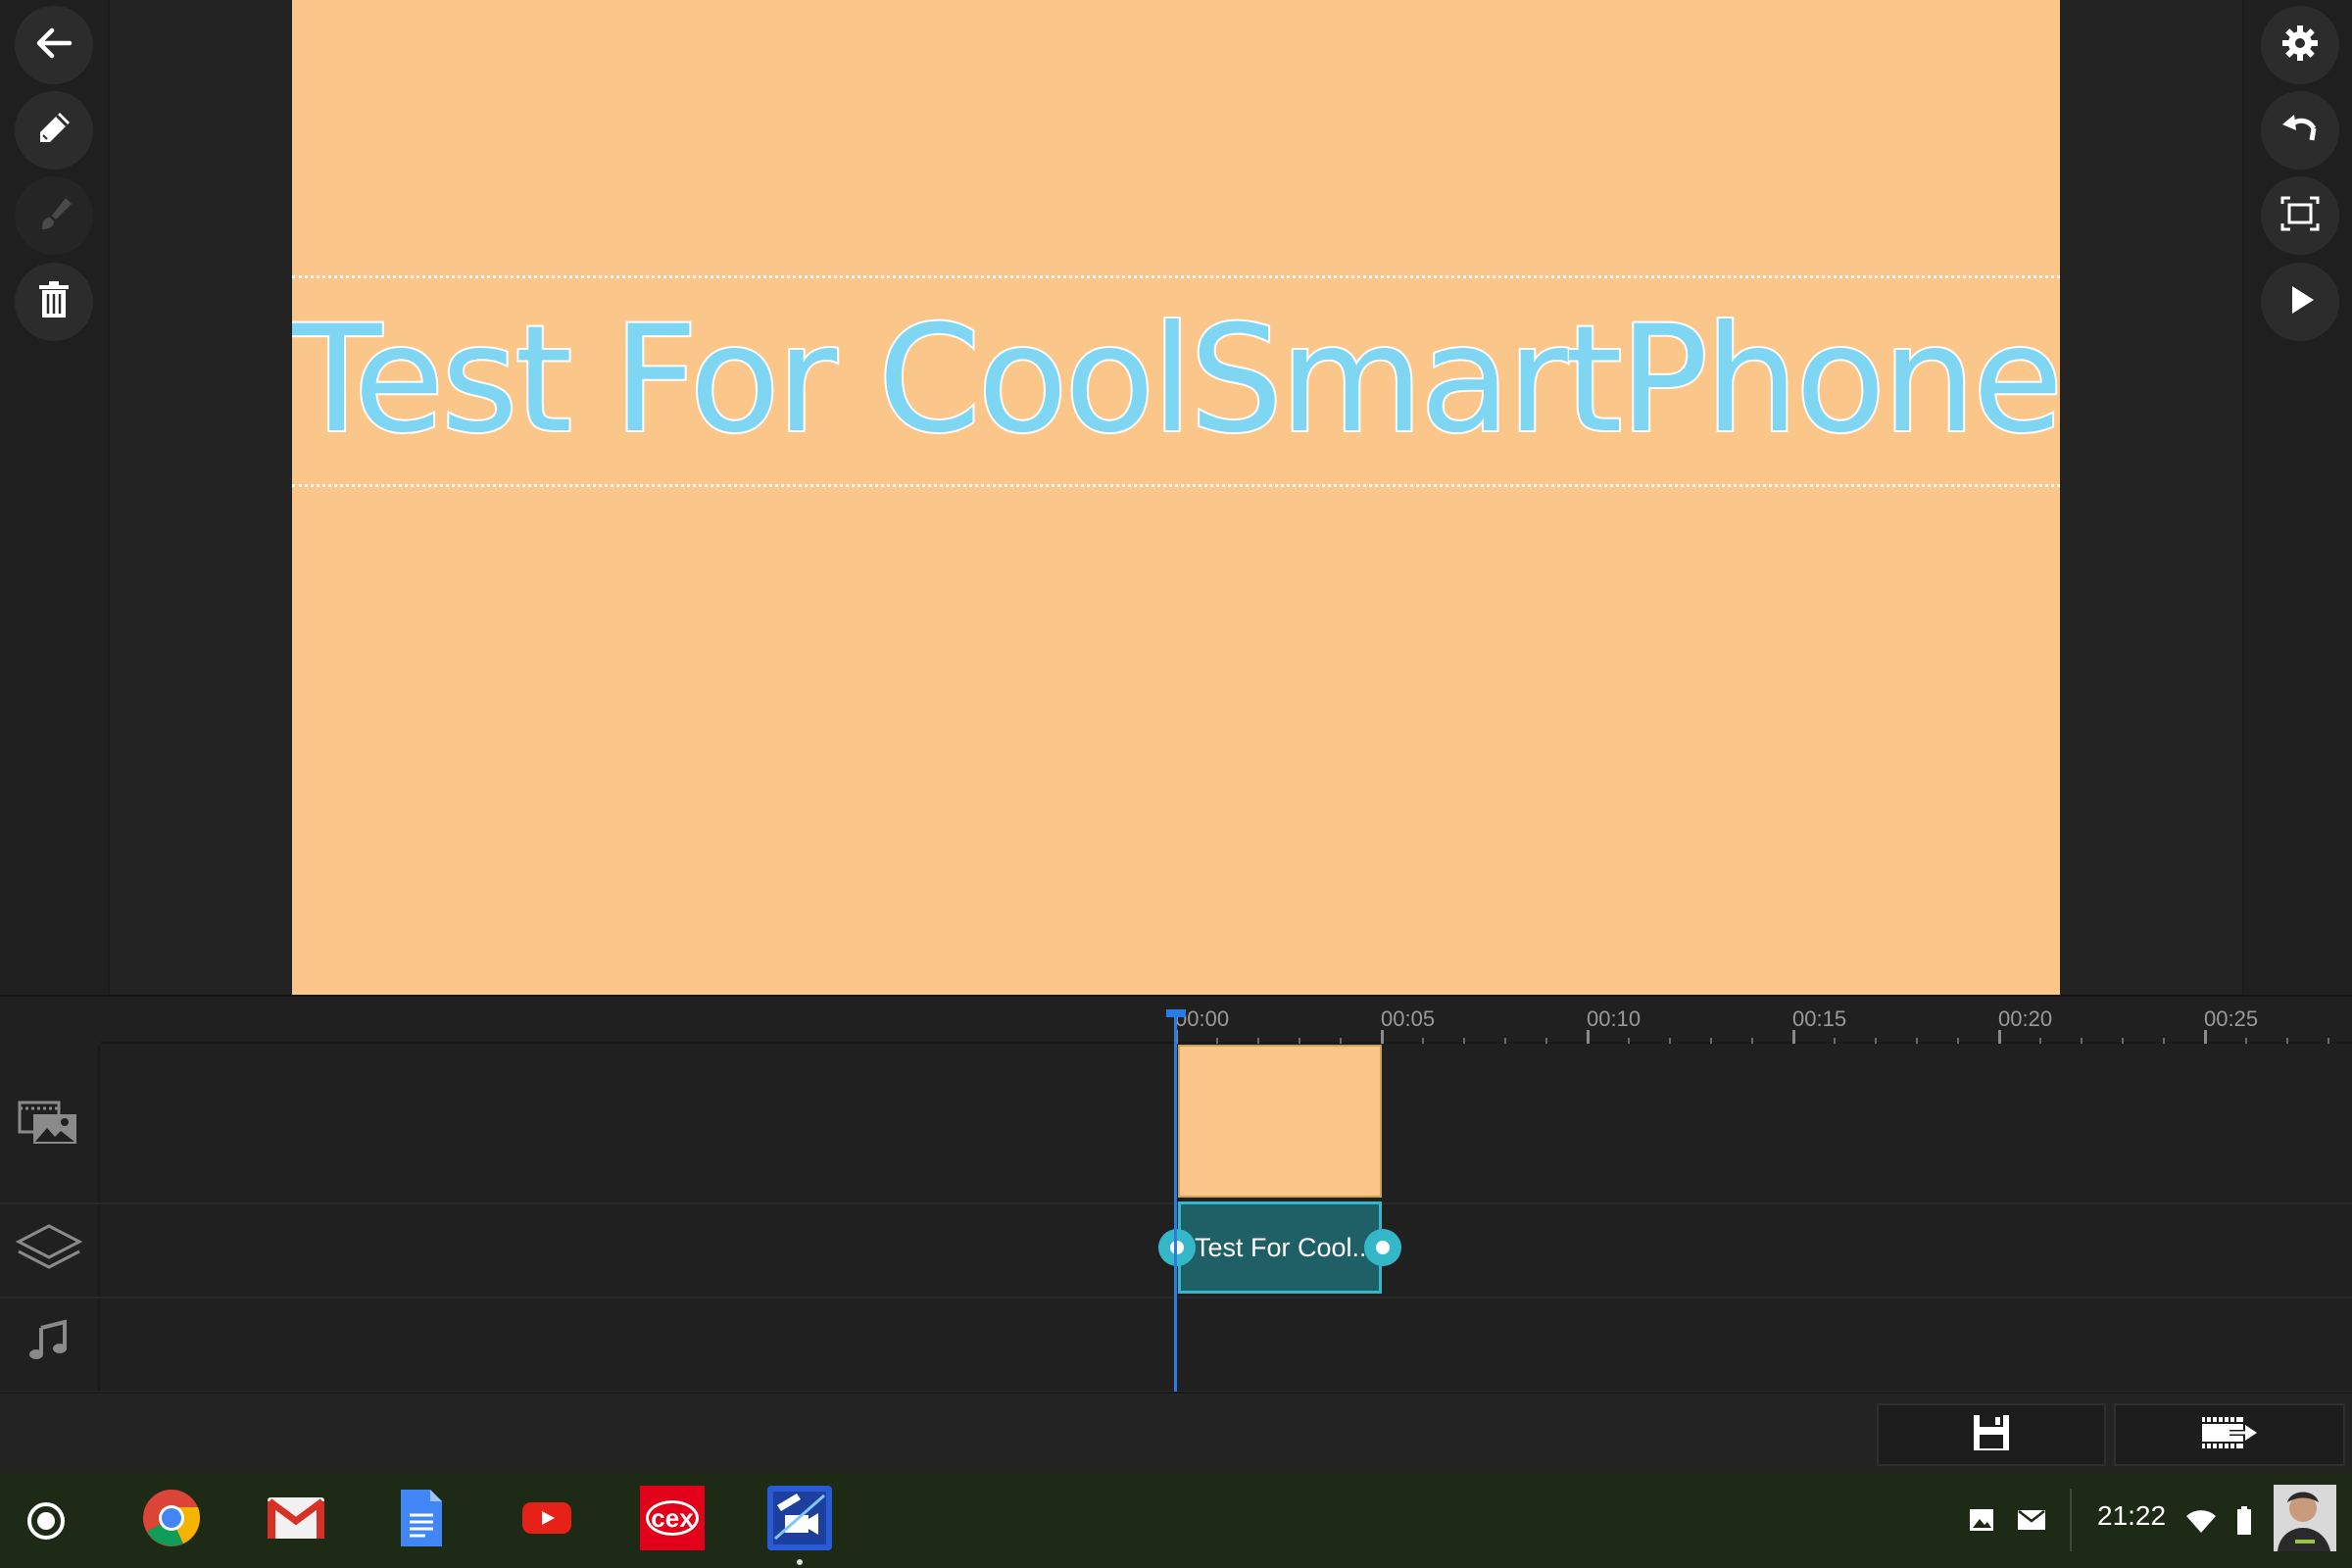 Image resolution: width=2352 pixels, height=1568 pixels. I want to click on back-button, so click(54, 45).